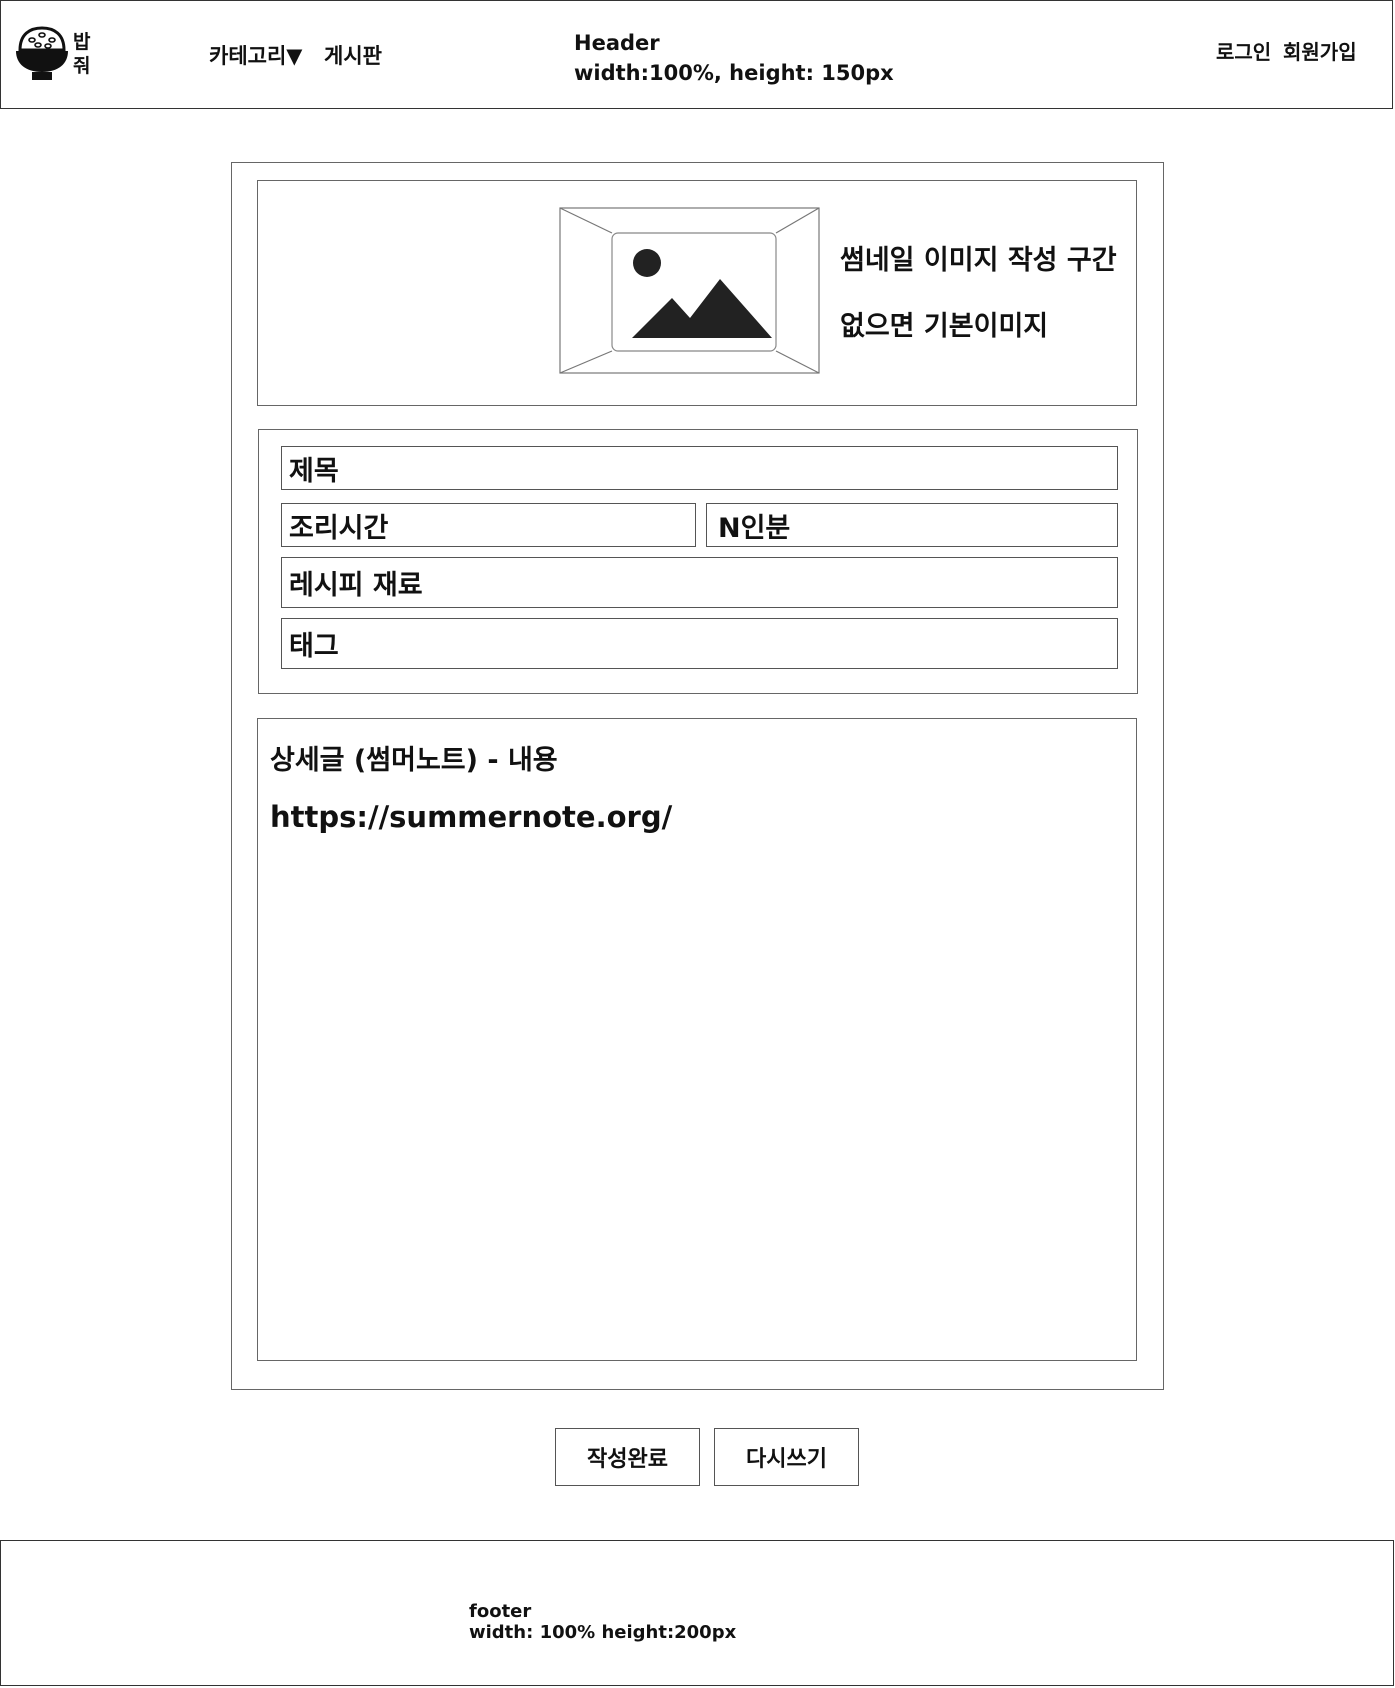 This screenshot has height=1688, width=1395. Describe the element at coordinates (627, 1457) in the screenshot. I see `submit-button: 작성완료` at that location.